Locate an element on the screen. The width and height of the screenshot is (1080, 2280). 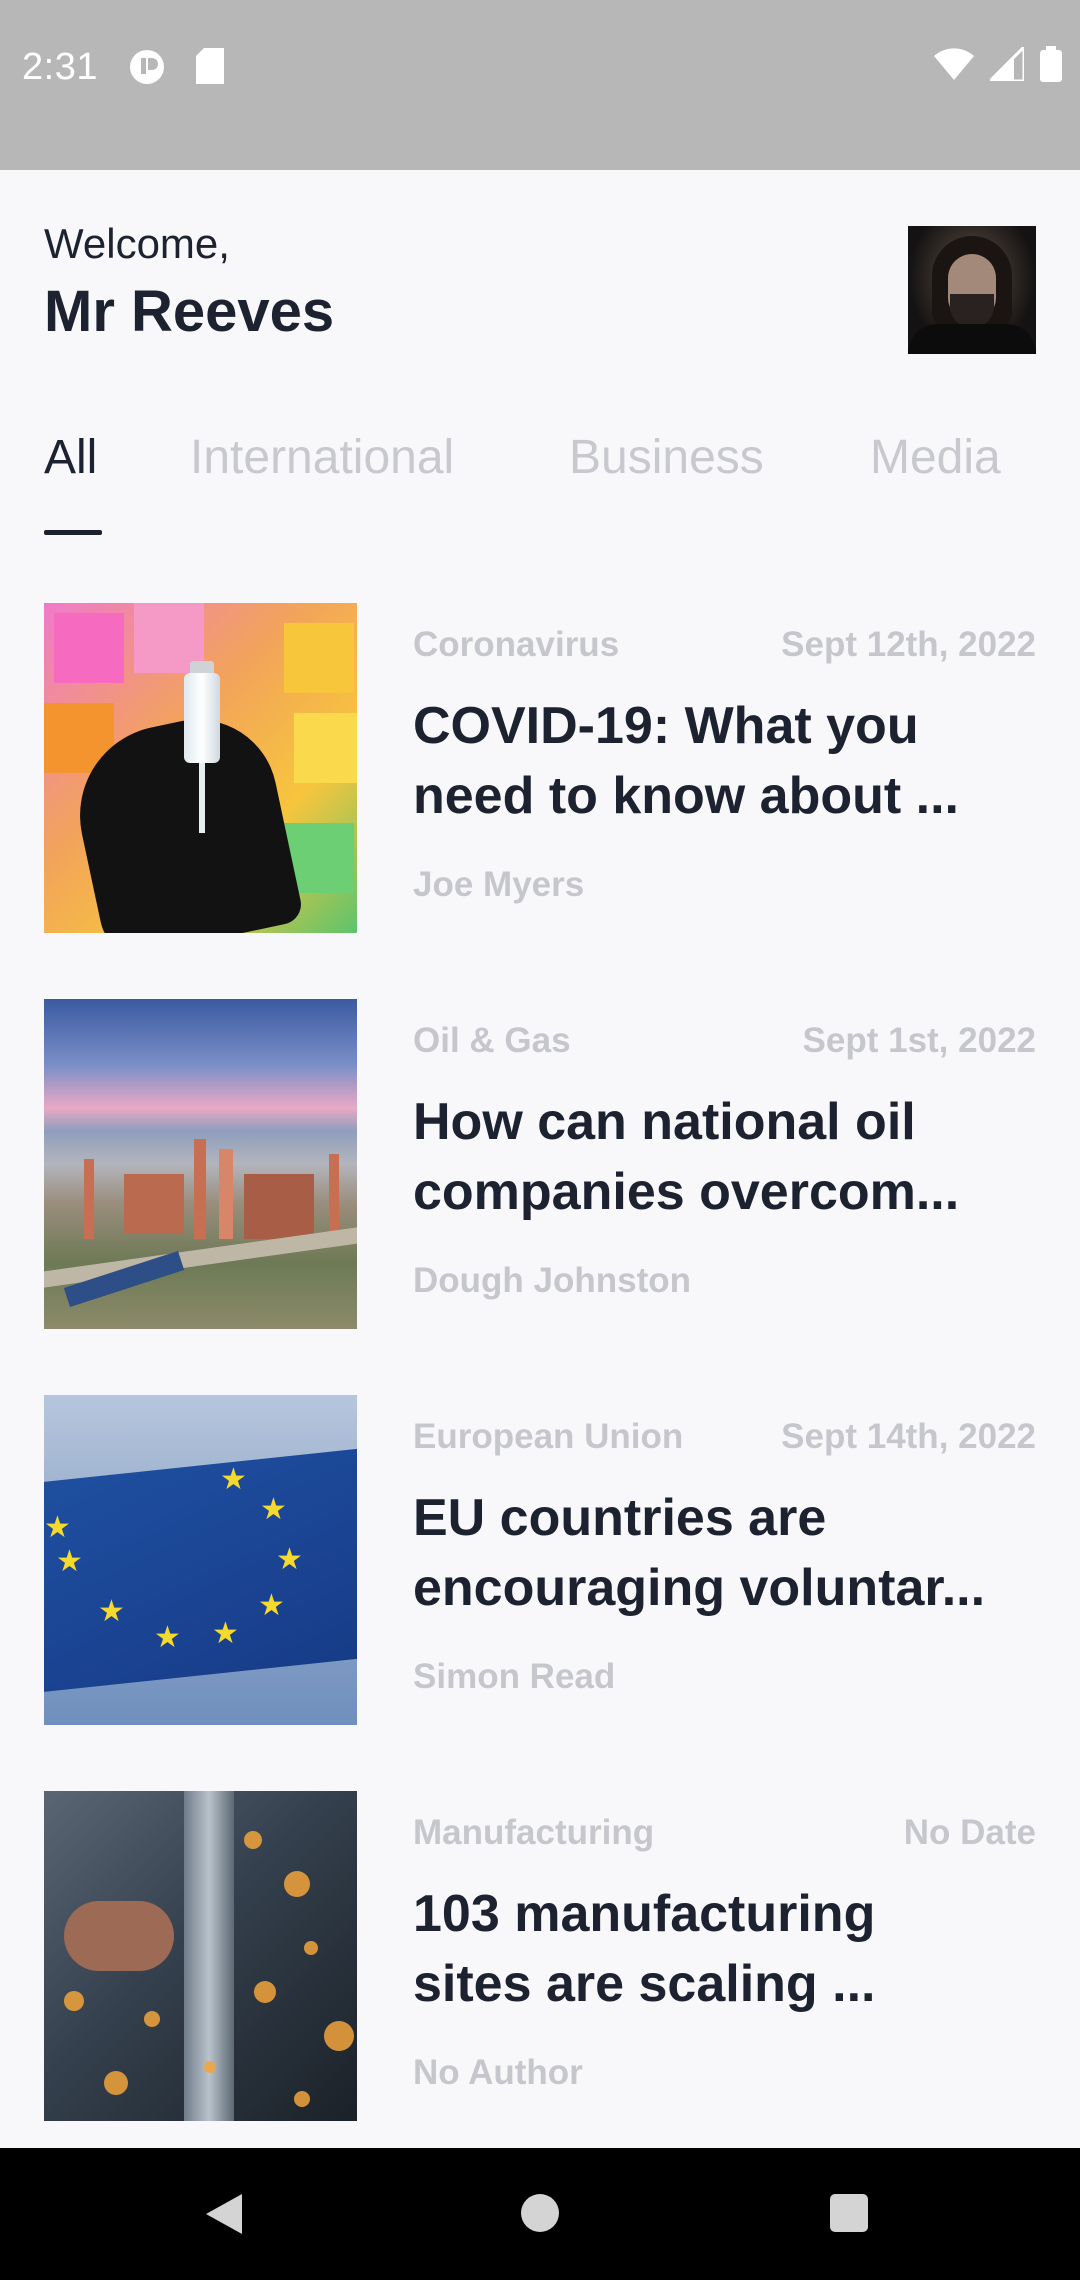
syringe is located at coordinates (202, 798).